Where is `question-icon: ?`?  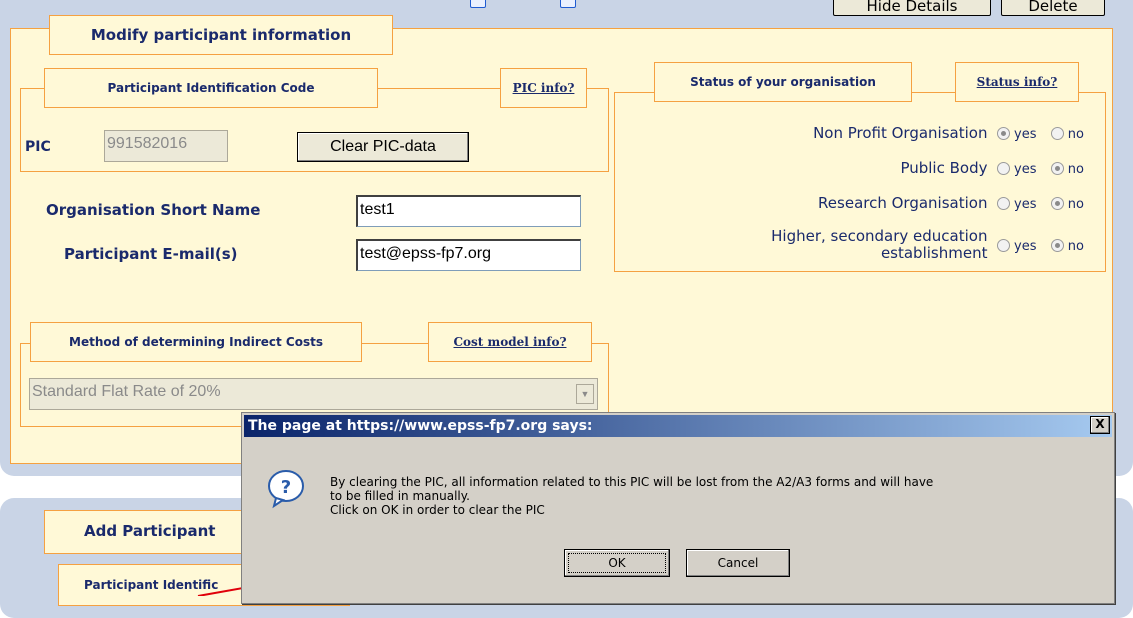 question-icon: ? is located at coordinates (286, 489).